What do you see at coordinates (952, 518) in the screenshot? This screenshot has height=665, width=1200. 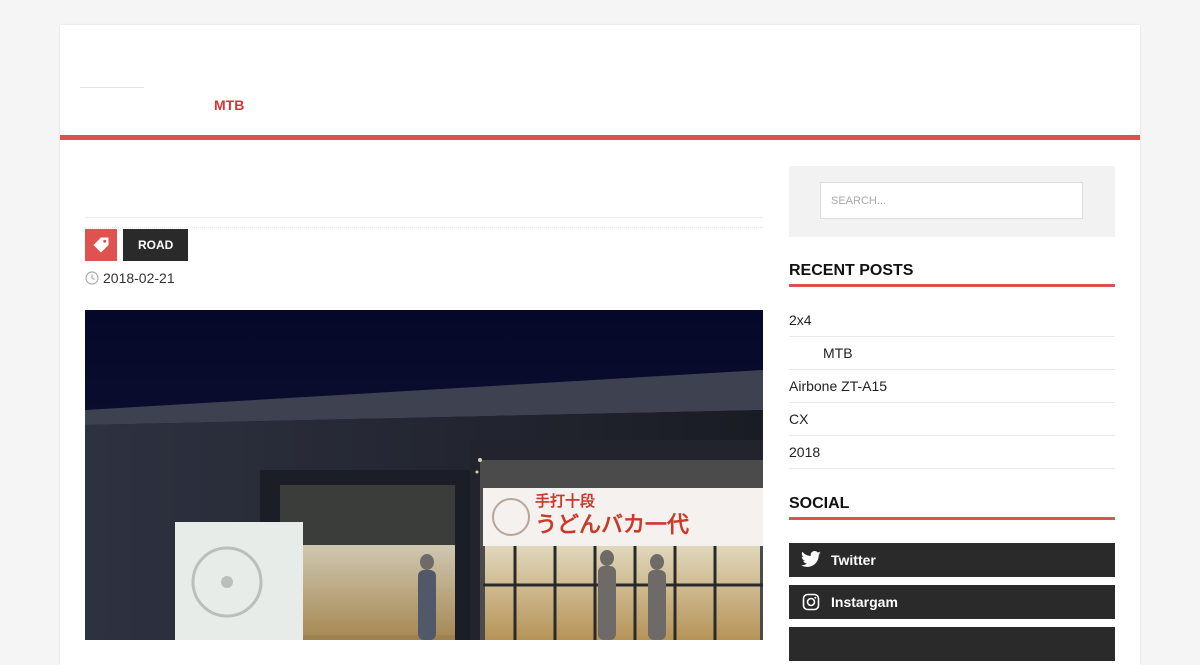 I see `social-title-rule` at bounding box center [952, 518].